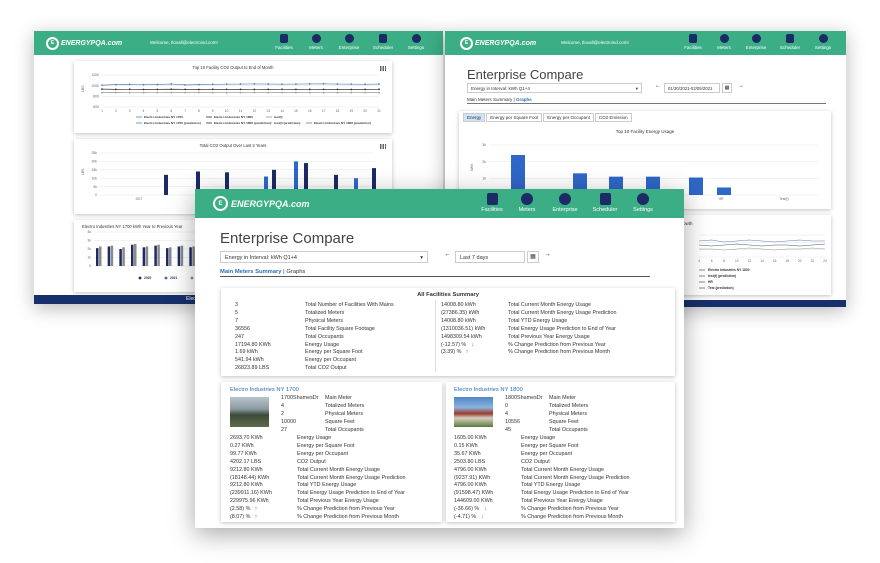 This screenshot has height=563, width=880. I want to click on date-range-input: 01/30/2021-02/05/2021, so click(692, 88).